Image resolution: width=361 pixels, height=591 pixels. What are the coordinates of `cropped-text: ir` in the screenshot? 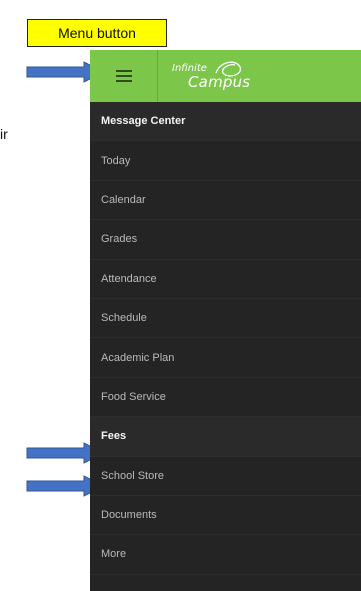 It's located at (4, 134).